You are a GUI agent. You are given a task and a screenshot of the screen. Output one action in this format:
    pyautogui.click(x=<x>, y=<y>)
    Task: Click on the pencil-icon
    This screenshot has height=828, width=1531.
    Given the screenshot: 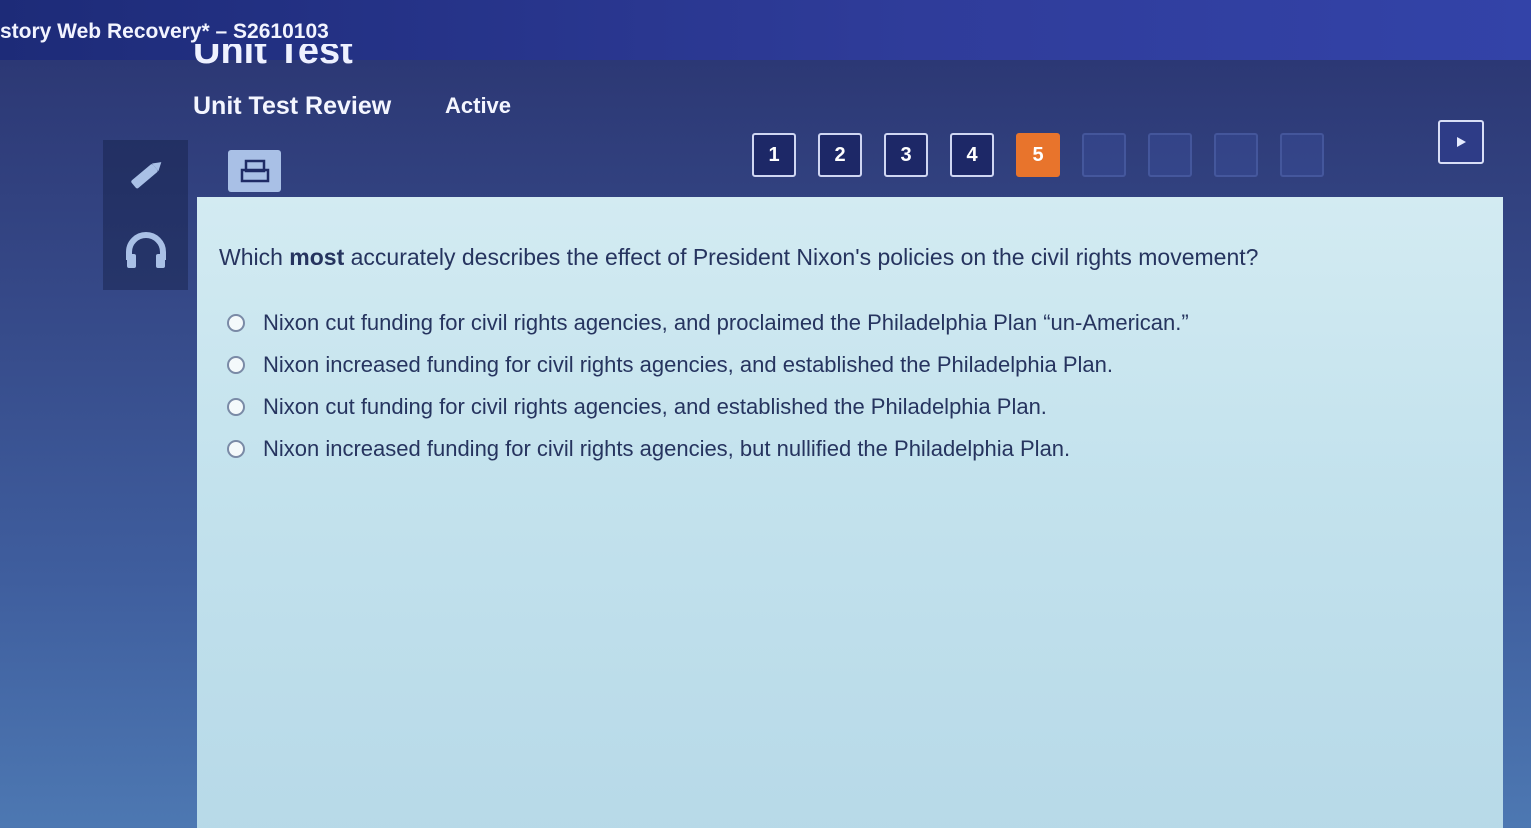 What is the action you would take?
    pyautogui.click(x=145, y=175)
    